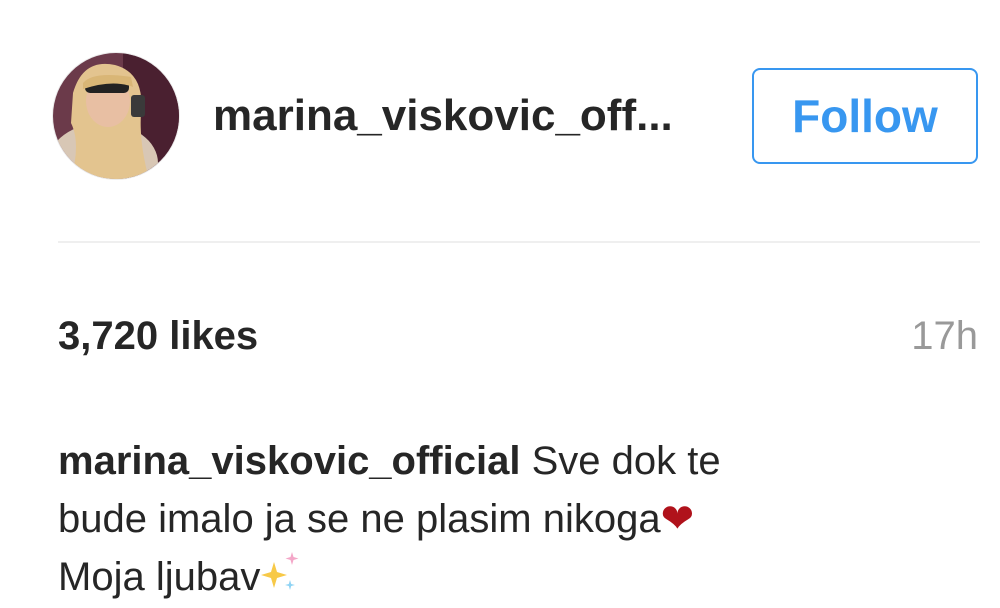 Image resolution: width=1000 pixels, height=608 pixels. What do you see at coordinates (159, 577) in the screenshot?
I see `caption-text-line3: Moja ljubav` at bounding box center [159, 577].